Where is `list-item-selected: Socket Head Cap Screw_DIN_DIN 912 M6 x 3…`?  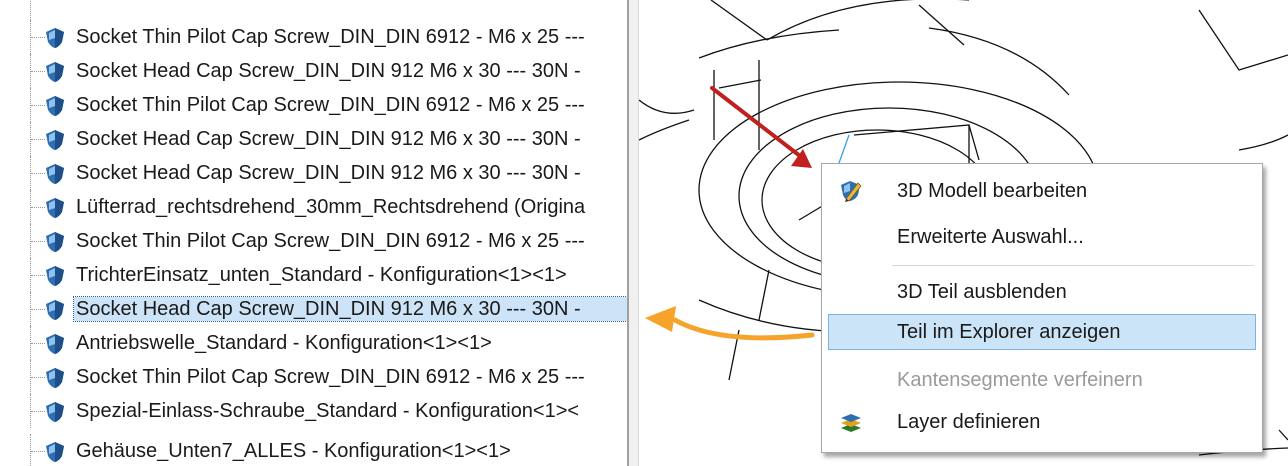
list-item-selected: Socket Head Cap Screw_DIN_DIN 912 M6 x 3… is located at coordinates (313, 309).